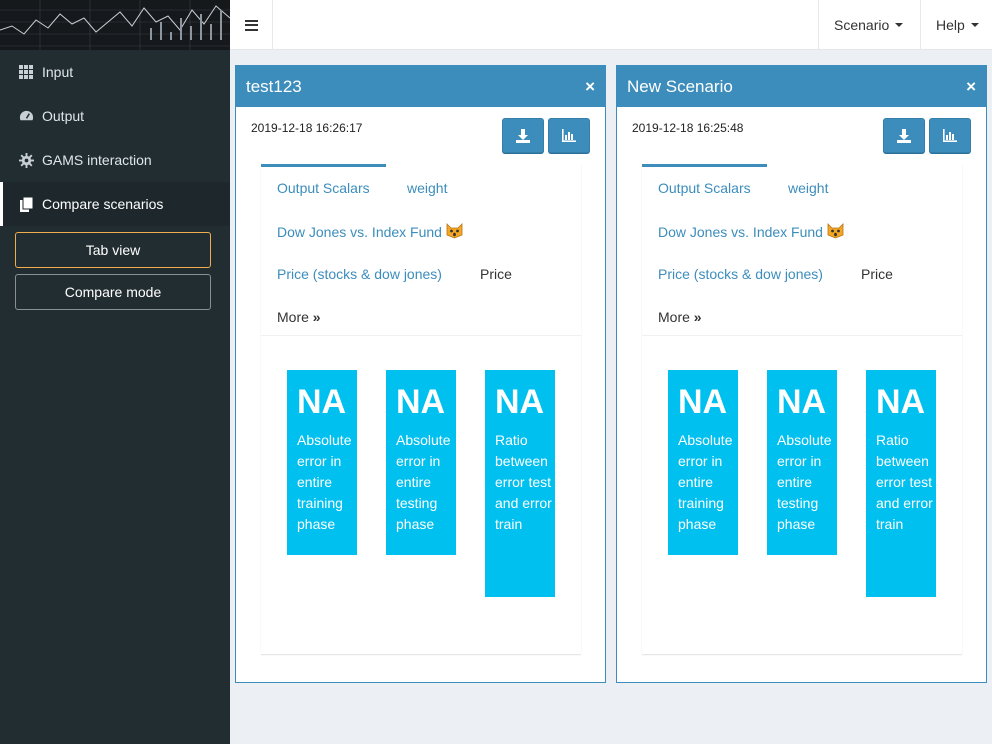 Image resolution: width=992 pixels, height=744 pixels. What do you see at coordinates (26, 72) in the screenshot?
I see `grid-icon` at bounding box center [26, 72].